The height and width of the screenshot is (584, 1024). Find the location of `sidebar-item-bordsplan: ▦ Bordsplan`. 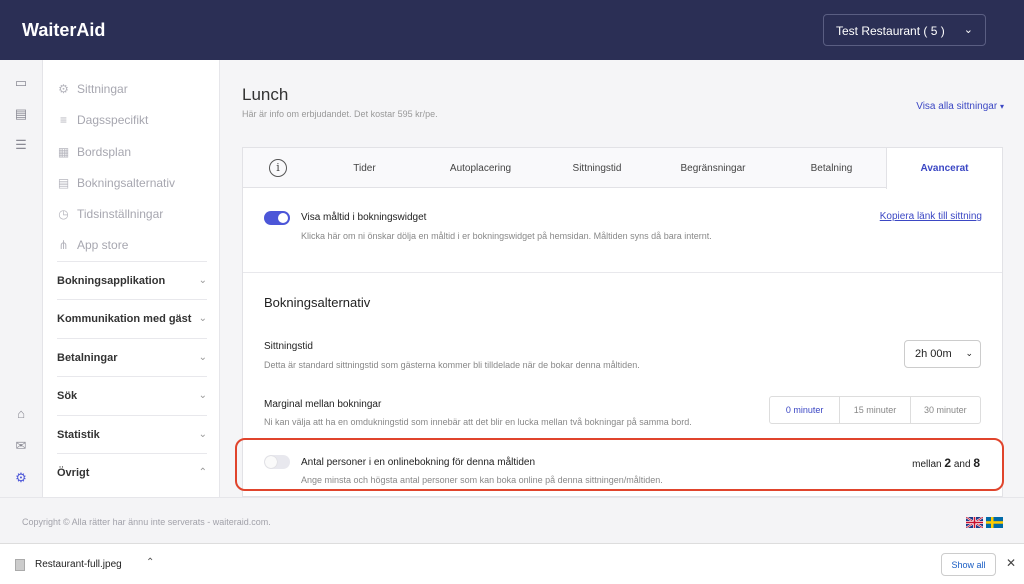

sidebar-item-bordsplan: ▦ Bordsplan is located at coordinates (94, 152).